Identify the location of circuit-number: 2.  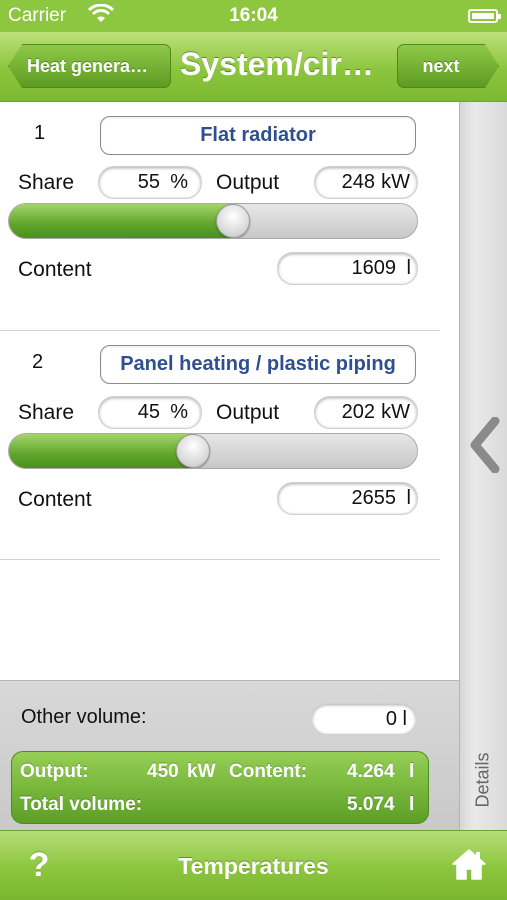
(38, 362).